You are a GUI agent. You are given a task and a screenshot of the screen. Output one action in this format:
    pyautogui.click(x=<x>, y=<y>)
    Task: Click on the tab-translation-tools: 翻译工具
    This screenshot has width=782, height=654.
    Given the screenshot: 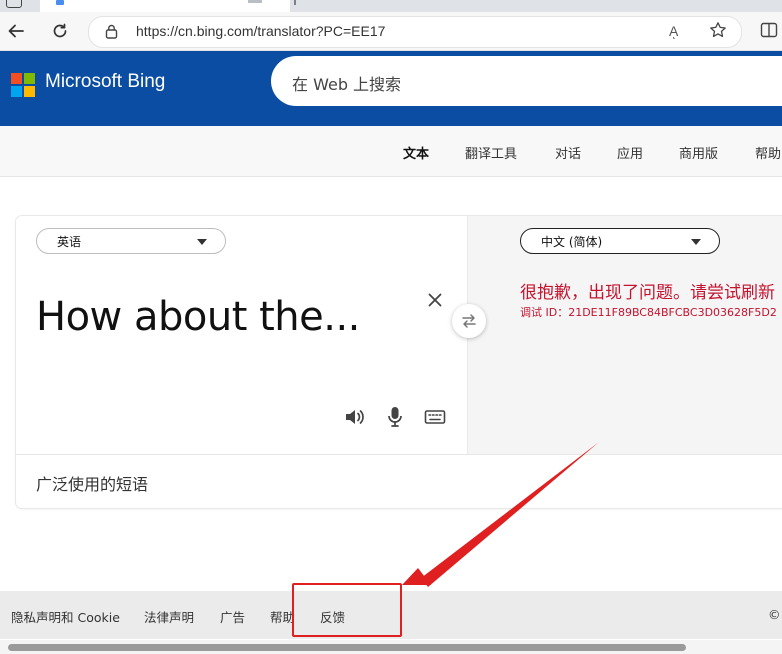 What is the action you would take?
    pyautogui.click(x=491, y=152)
    